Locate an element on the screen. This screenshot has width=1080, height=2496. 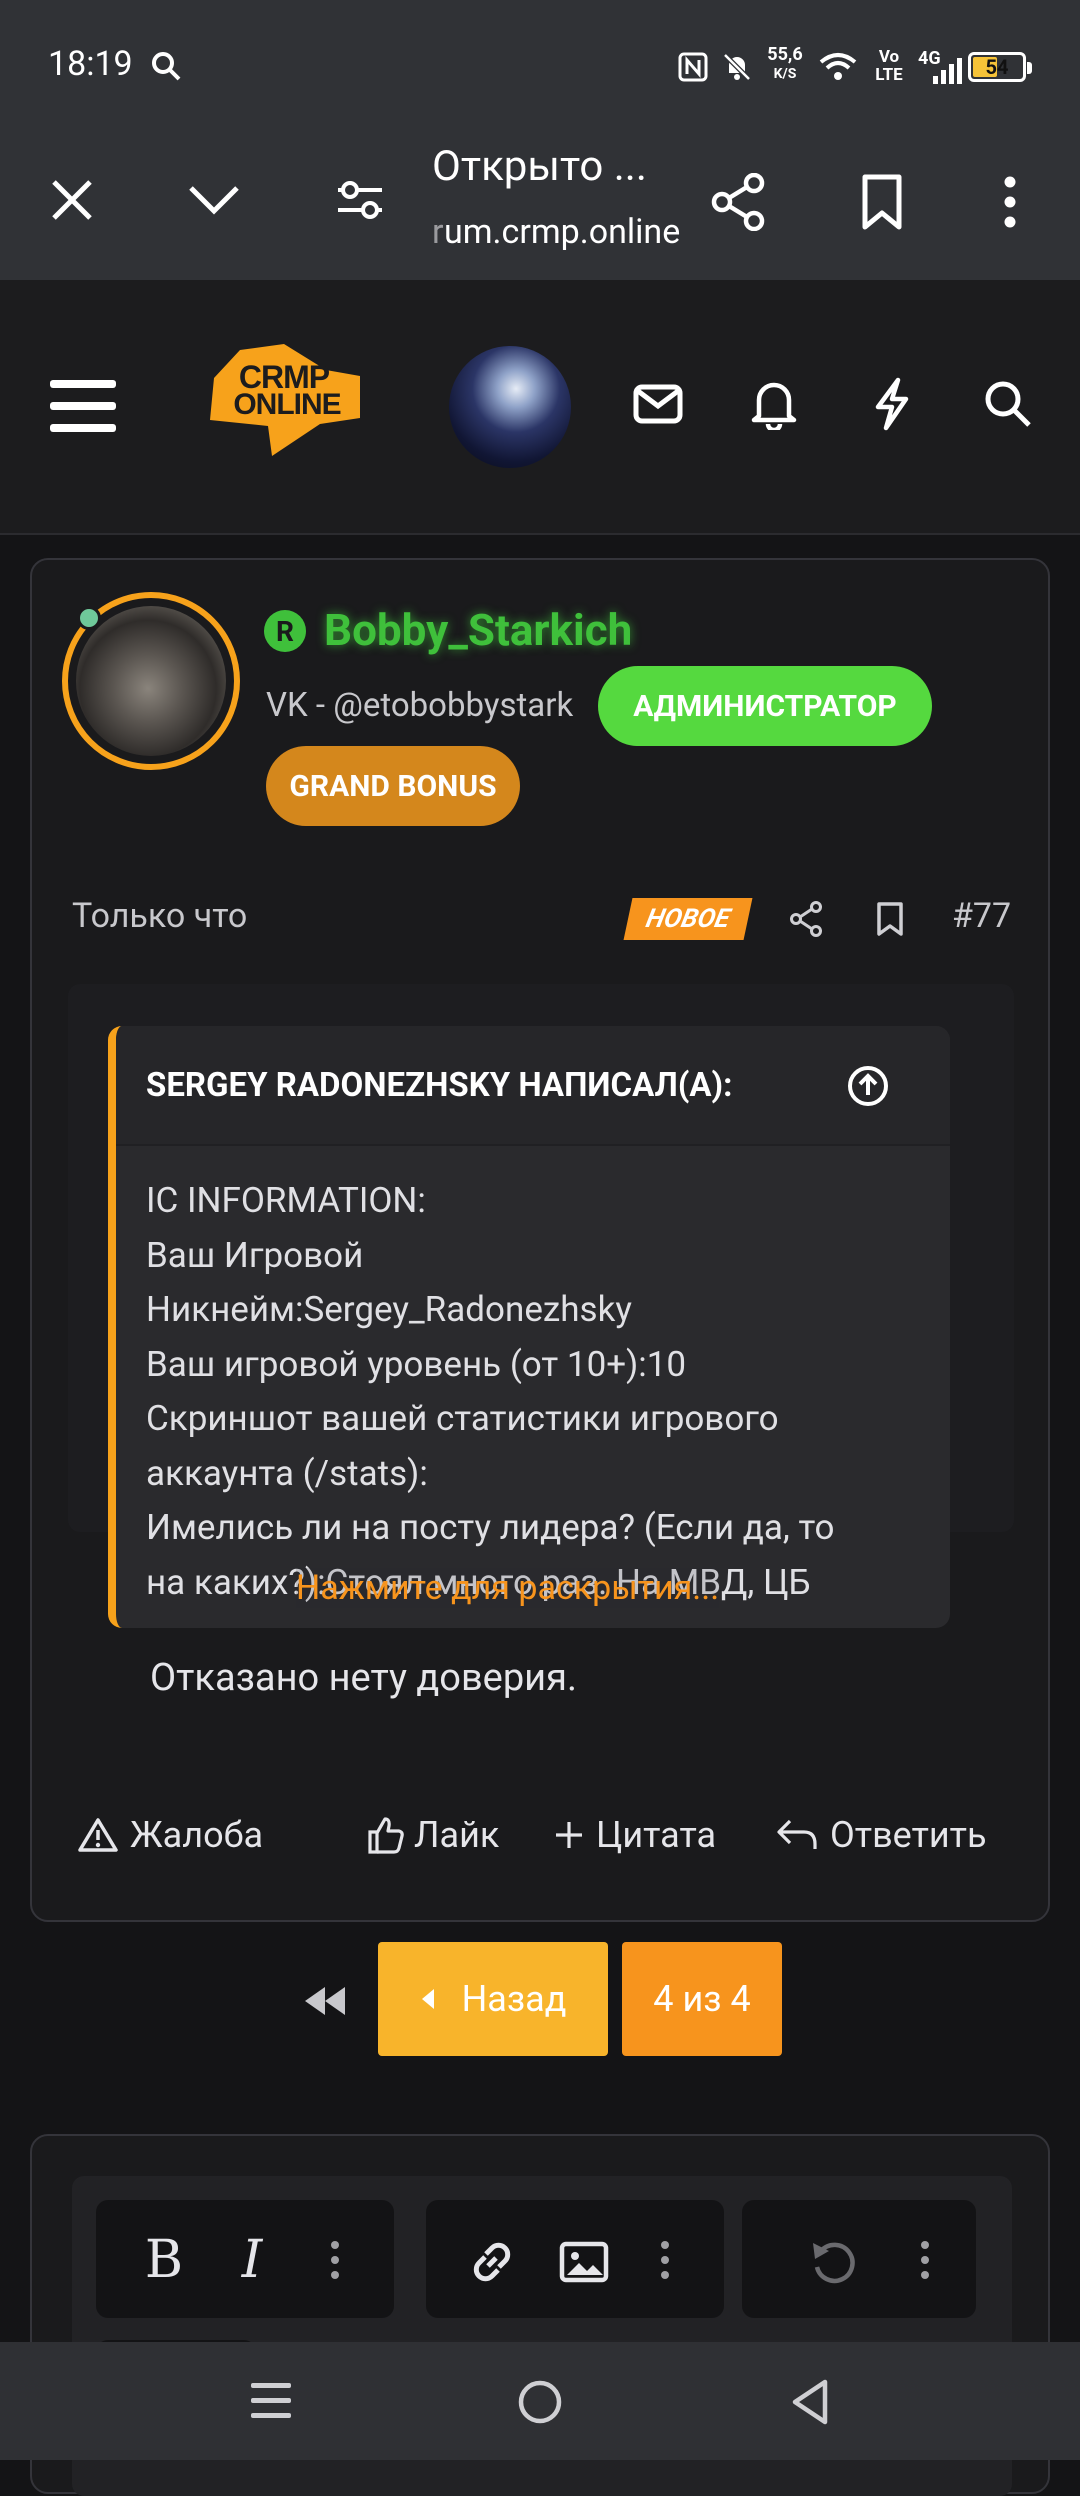
page-url: um.crmp.online is located at coordinates (562, 232).